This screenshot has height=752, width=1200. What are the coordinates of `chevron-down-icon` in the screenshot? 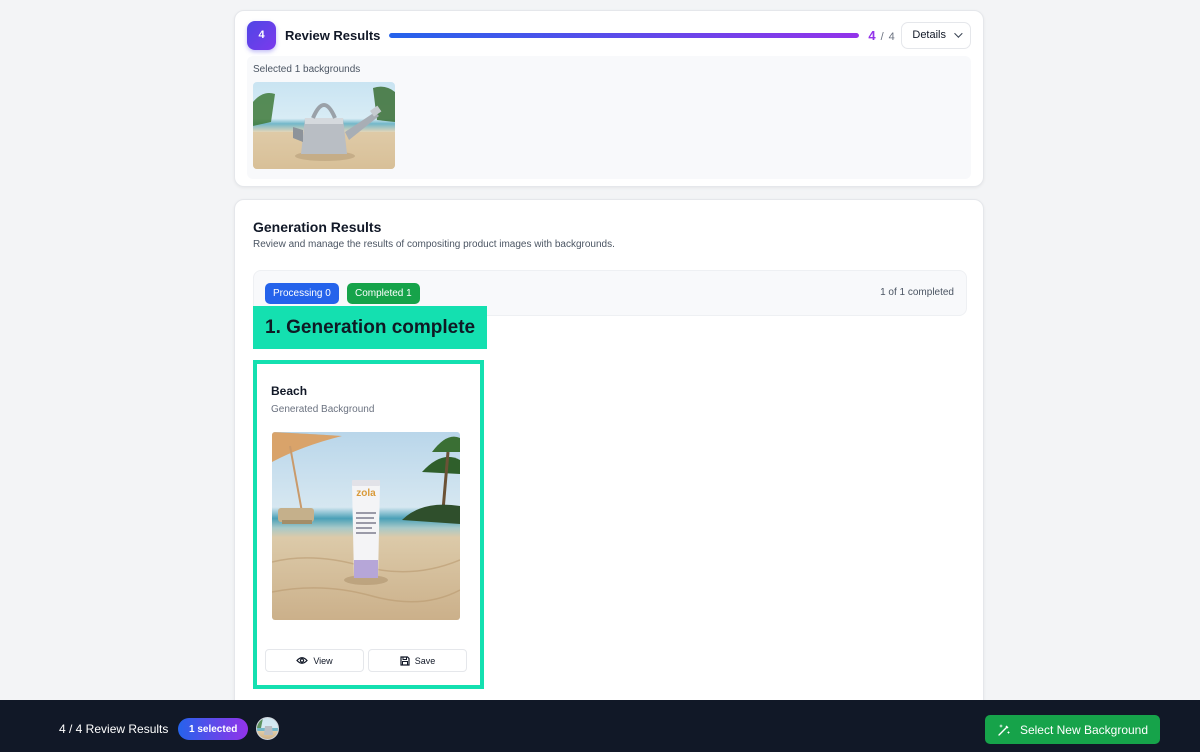 It's located at (958, 33).